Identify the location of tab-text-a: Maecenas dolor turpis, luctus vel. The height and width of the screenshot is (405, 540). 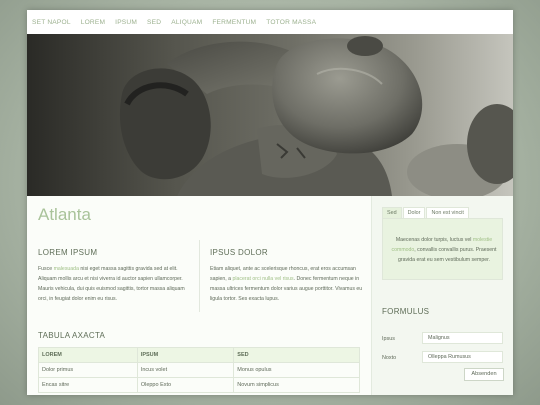
(434, 240).